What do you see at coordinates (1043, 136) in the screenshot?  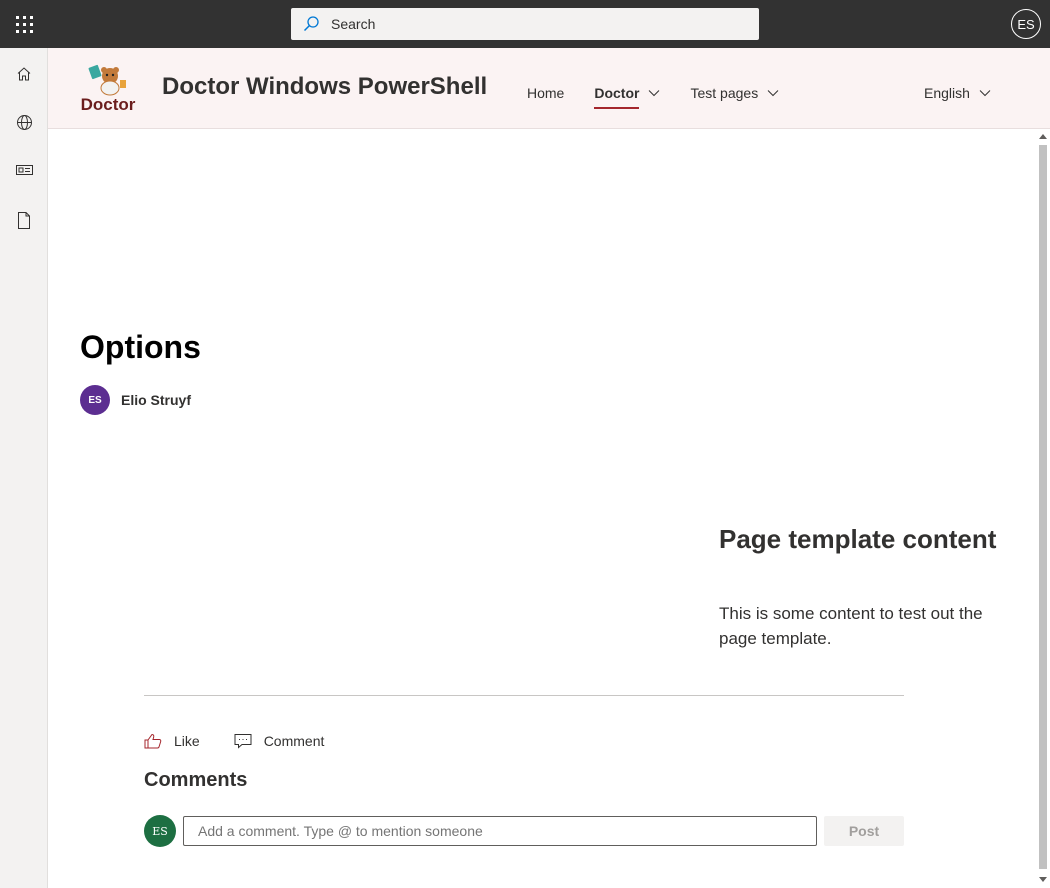 I see `scroll-up-arrow-icon` at bounding box center [1043, 136].